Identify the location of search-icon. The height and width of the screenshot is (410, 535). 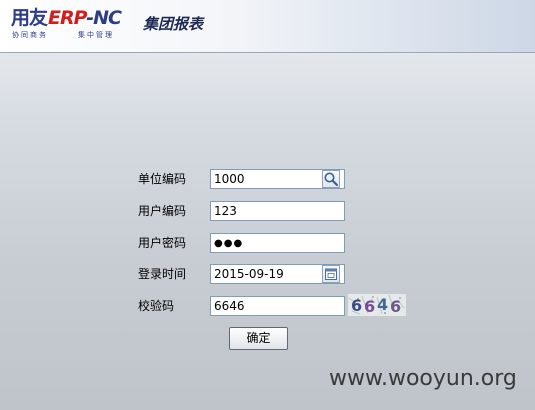
(331, 179).